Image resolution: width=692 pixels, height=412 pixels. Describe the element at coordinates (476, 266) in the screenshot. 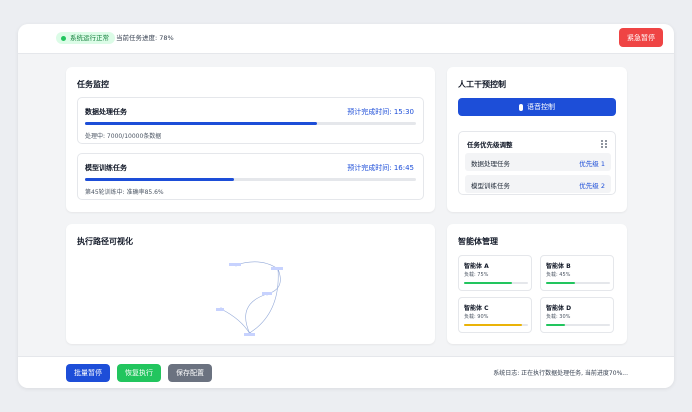

I see `agent-name: 智能体 A` at that location.